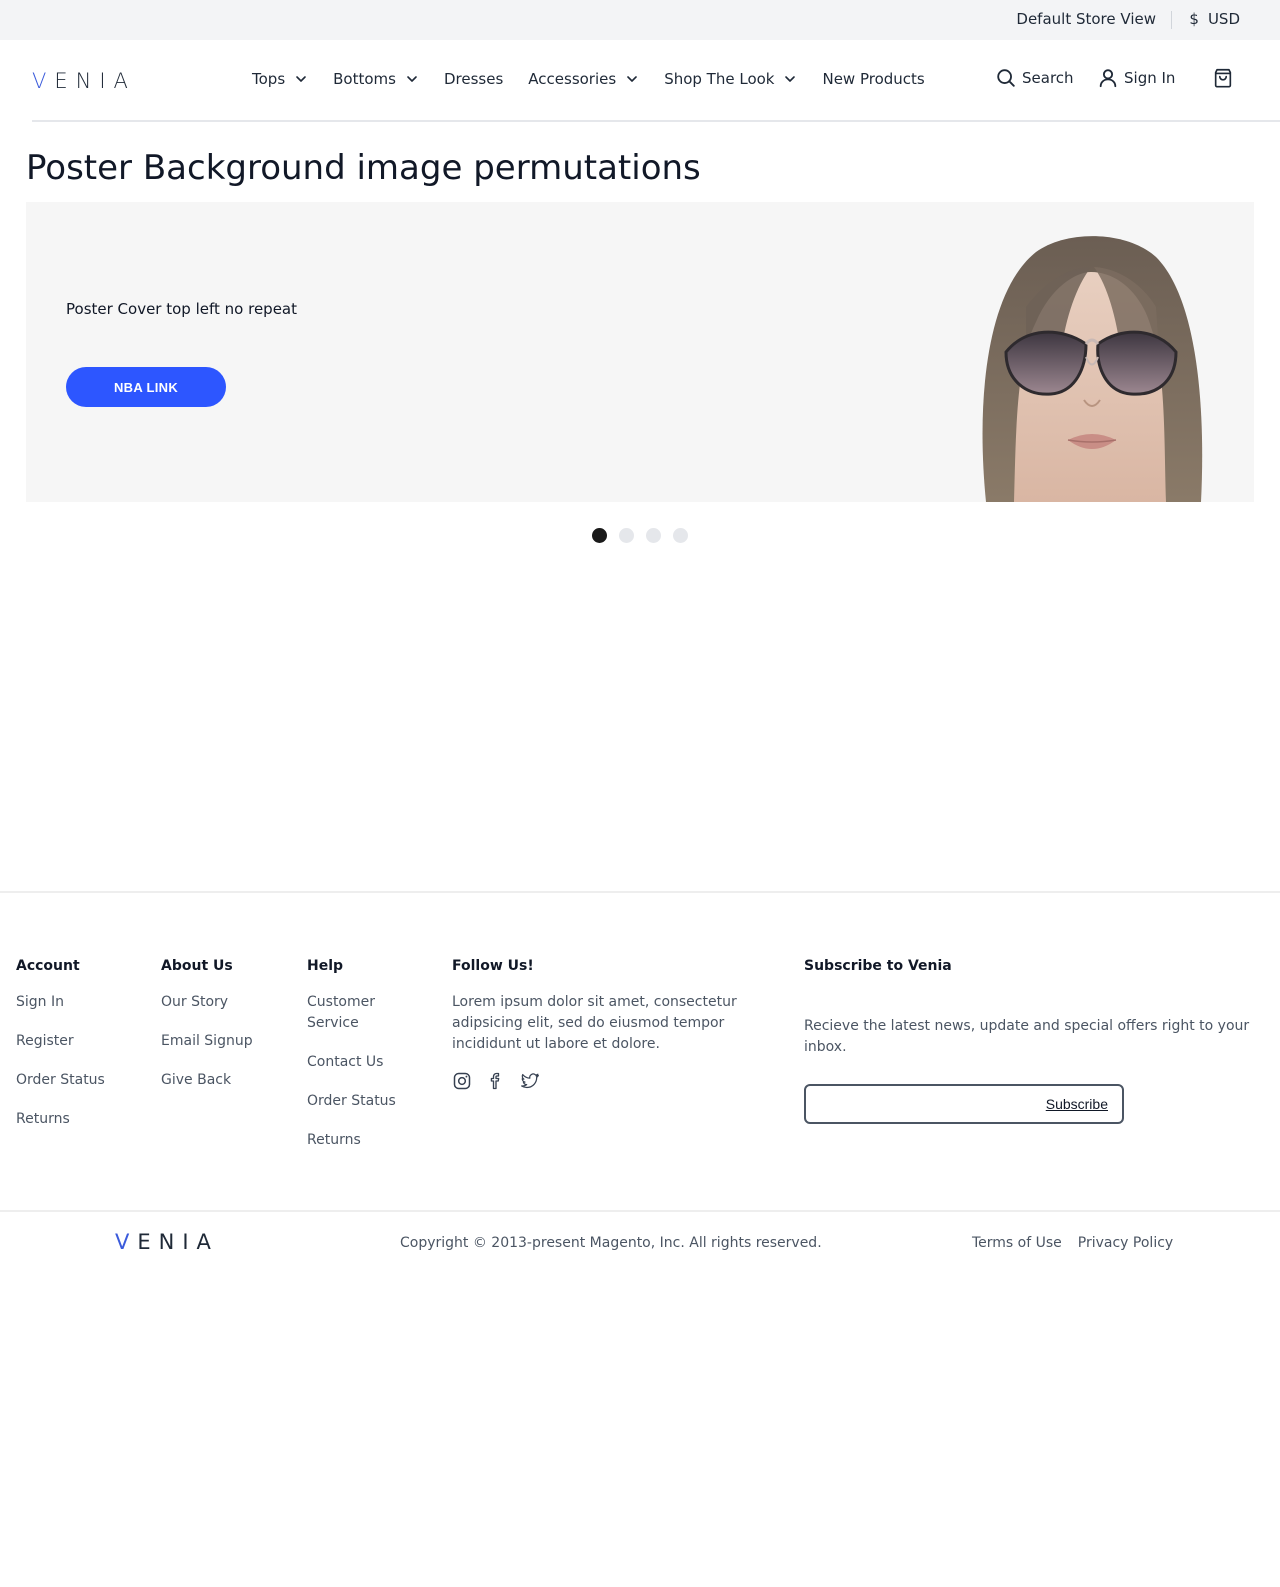 This screenshot has height=1587, width=1280. I want to click on instagram-icon, so click(462, 1083).